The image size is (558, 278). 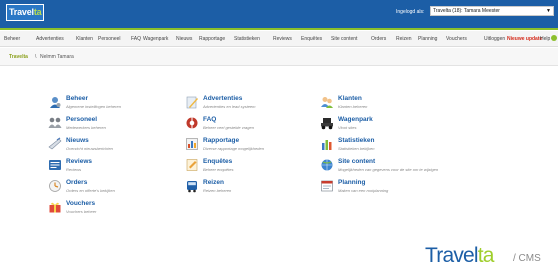 What do you see at coordinates (115, 146) in the screenshot?
I see `dashboard-item-nieuws: Nieuws Overzicht nieuwsberichten` at bounding box center [115, 146].